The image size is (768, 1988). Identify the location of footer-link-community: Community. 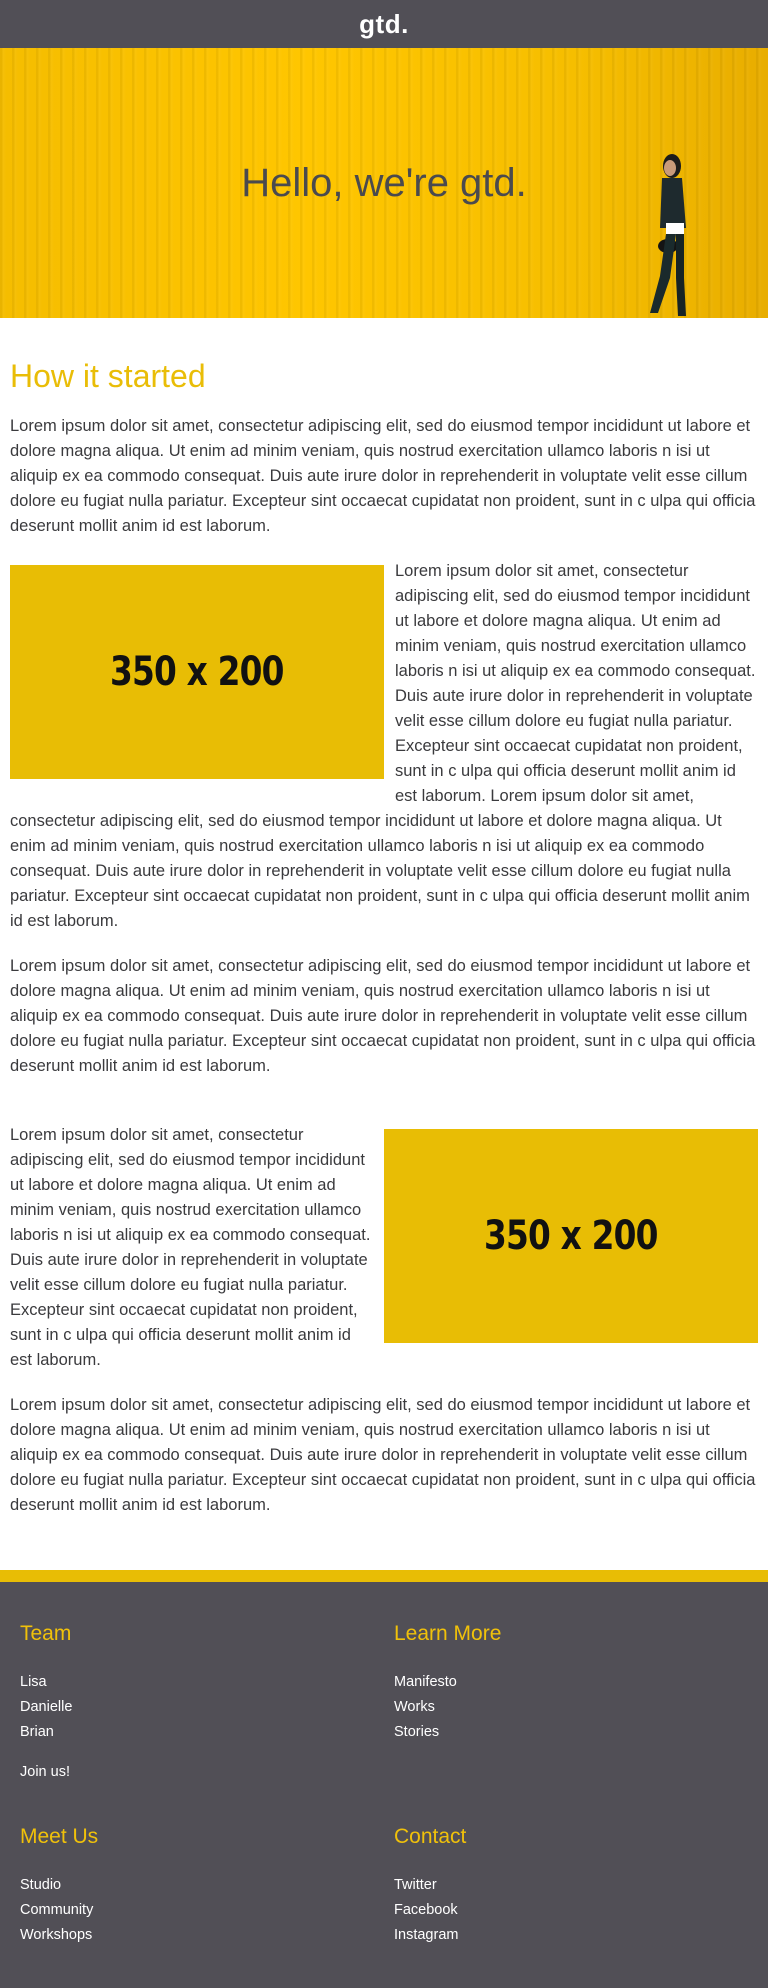
(207, 1910).